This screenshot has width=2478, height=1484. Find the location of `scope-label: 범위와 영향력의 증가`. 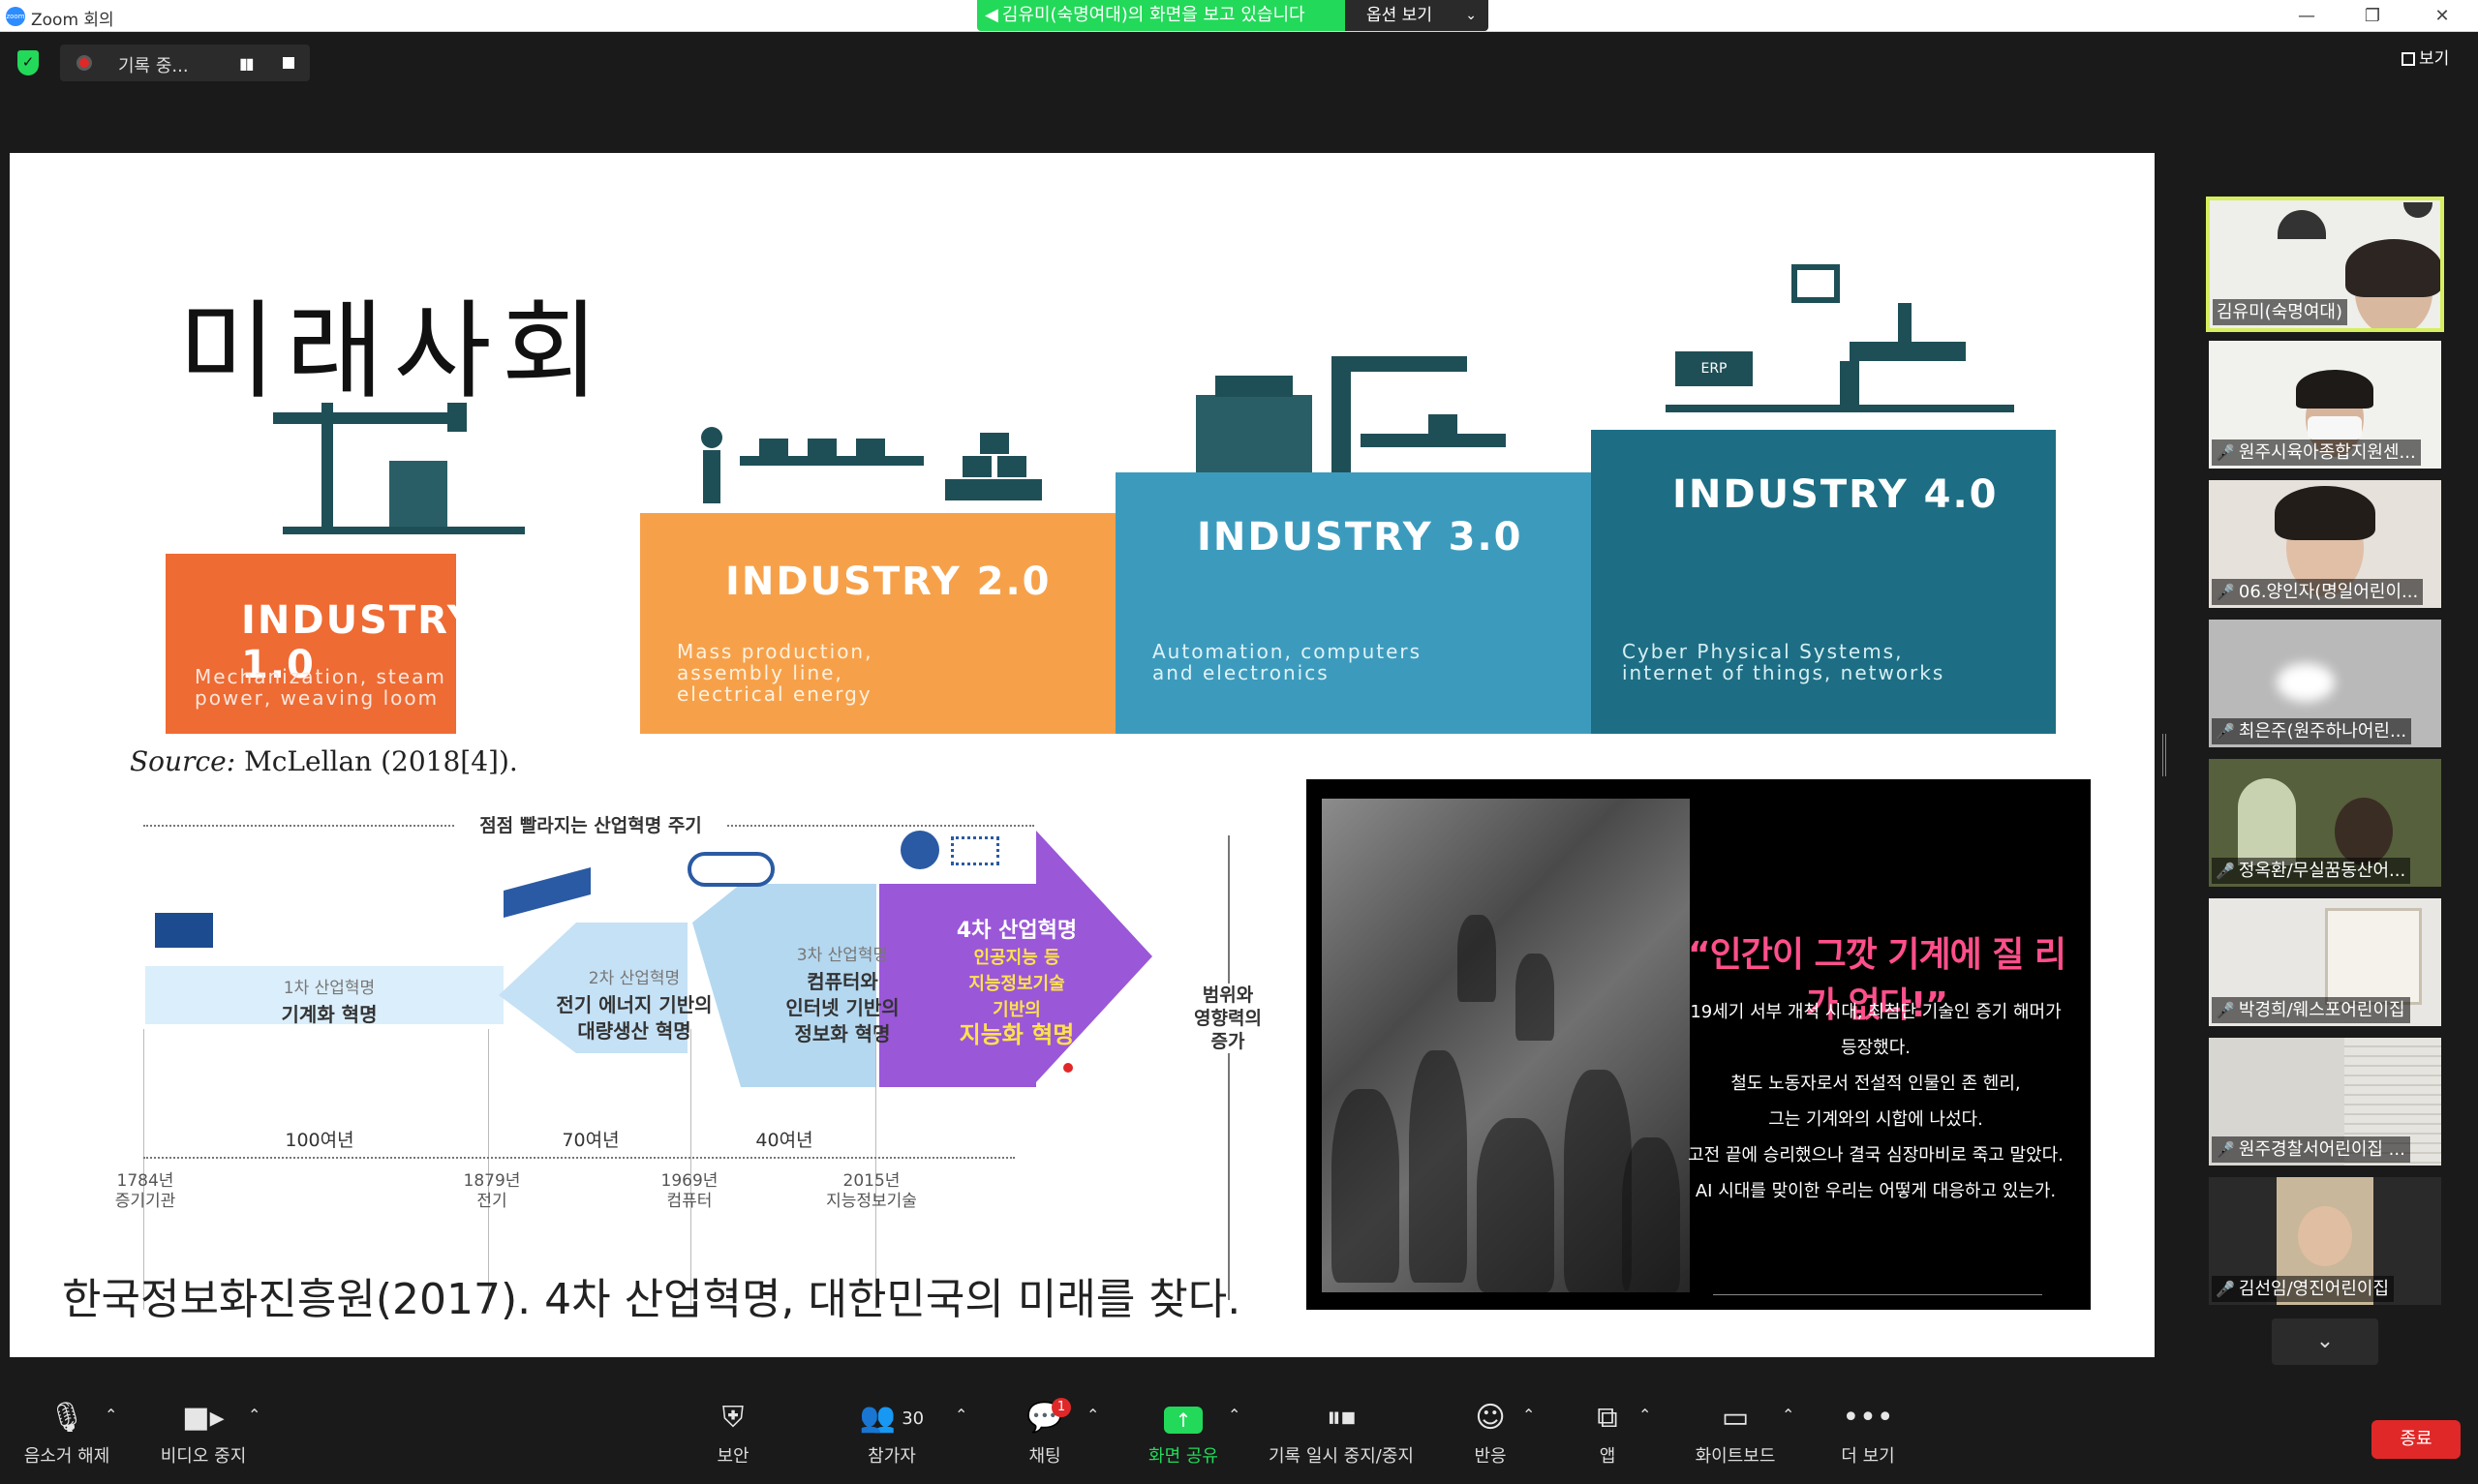

scope-label: 범위와 영향력의 증가 is located at coordinates (1228, 1018).